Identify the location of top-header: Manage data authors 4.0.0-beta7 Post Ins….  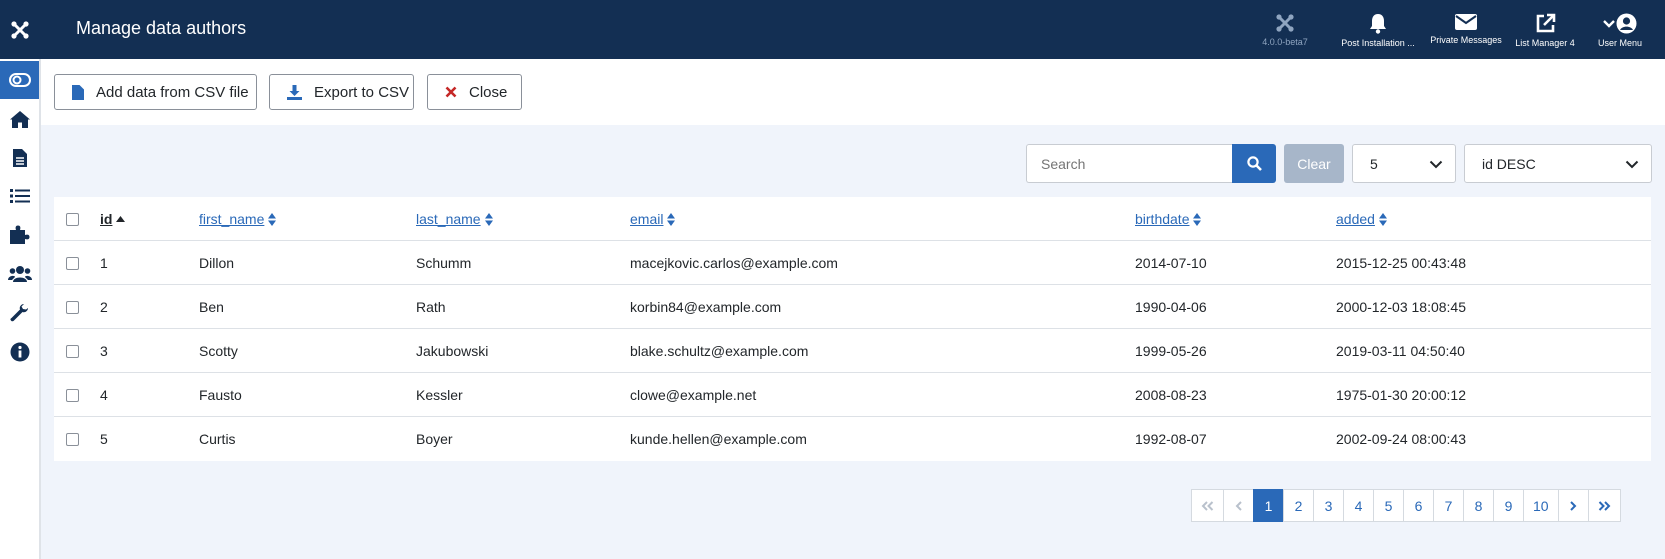
(832, 29).